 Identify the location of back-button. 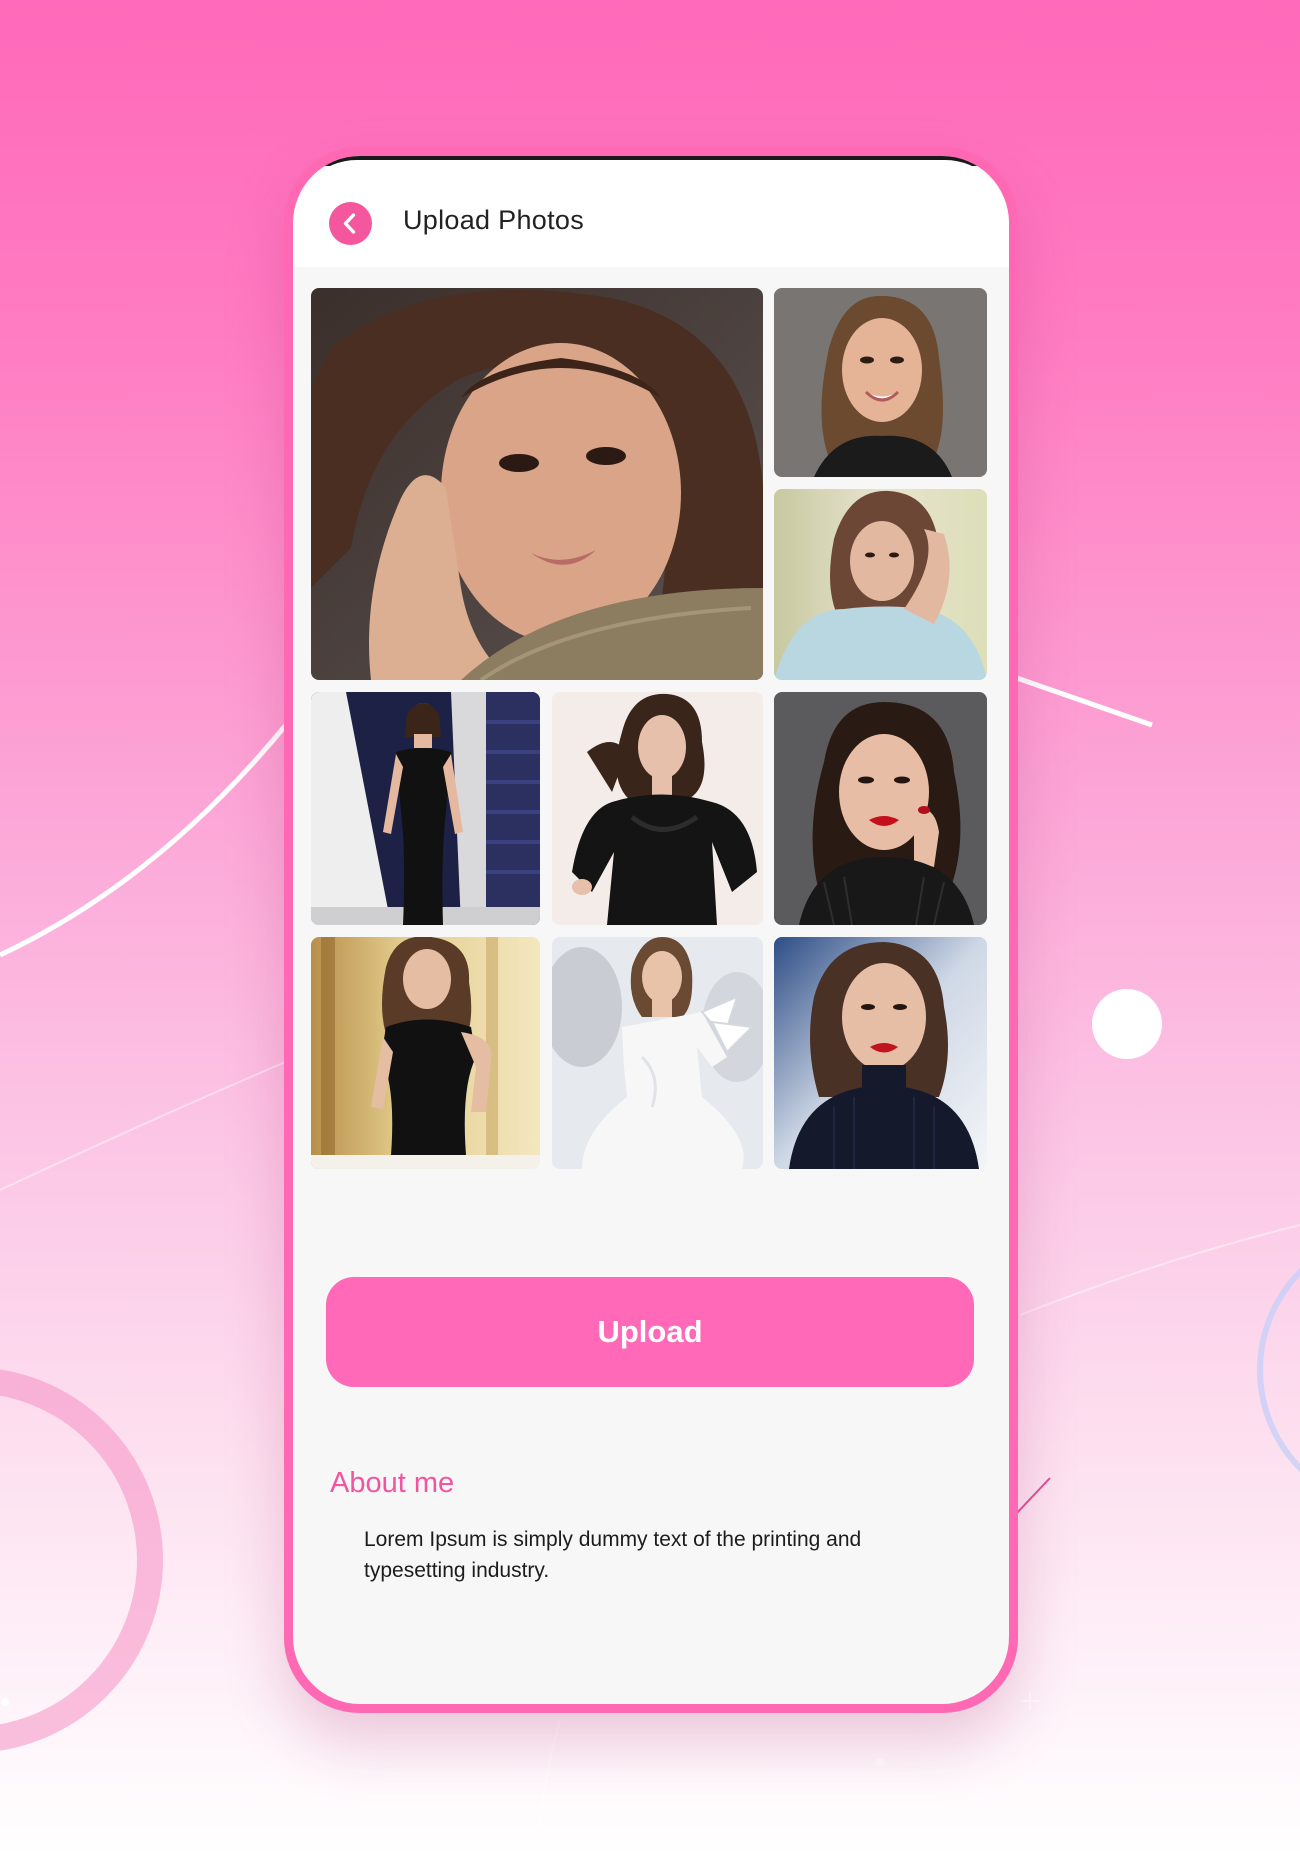
(350, 223).